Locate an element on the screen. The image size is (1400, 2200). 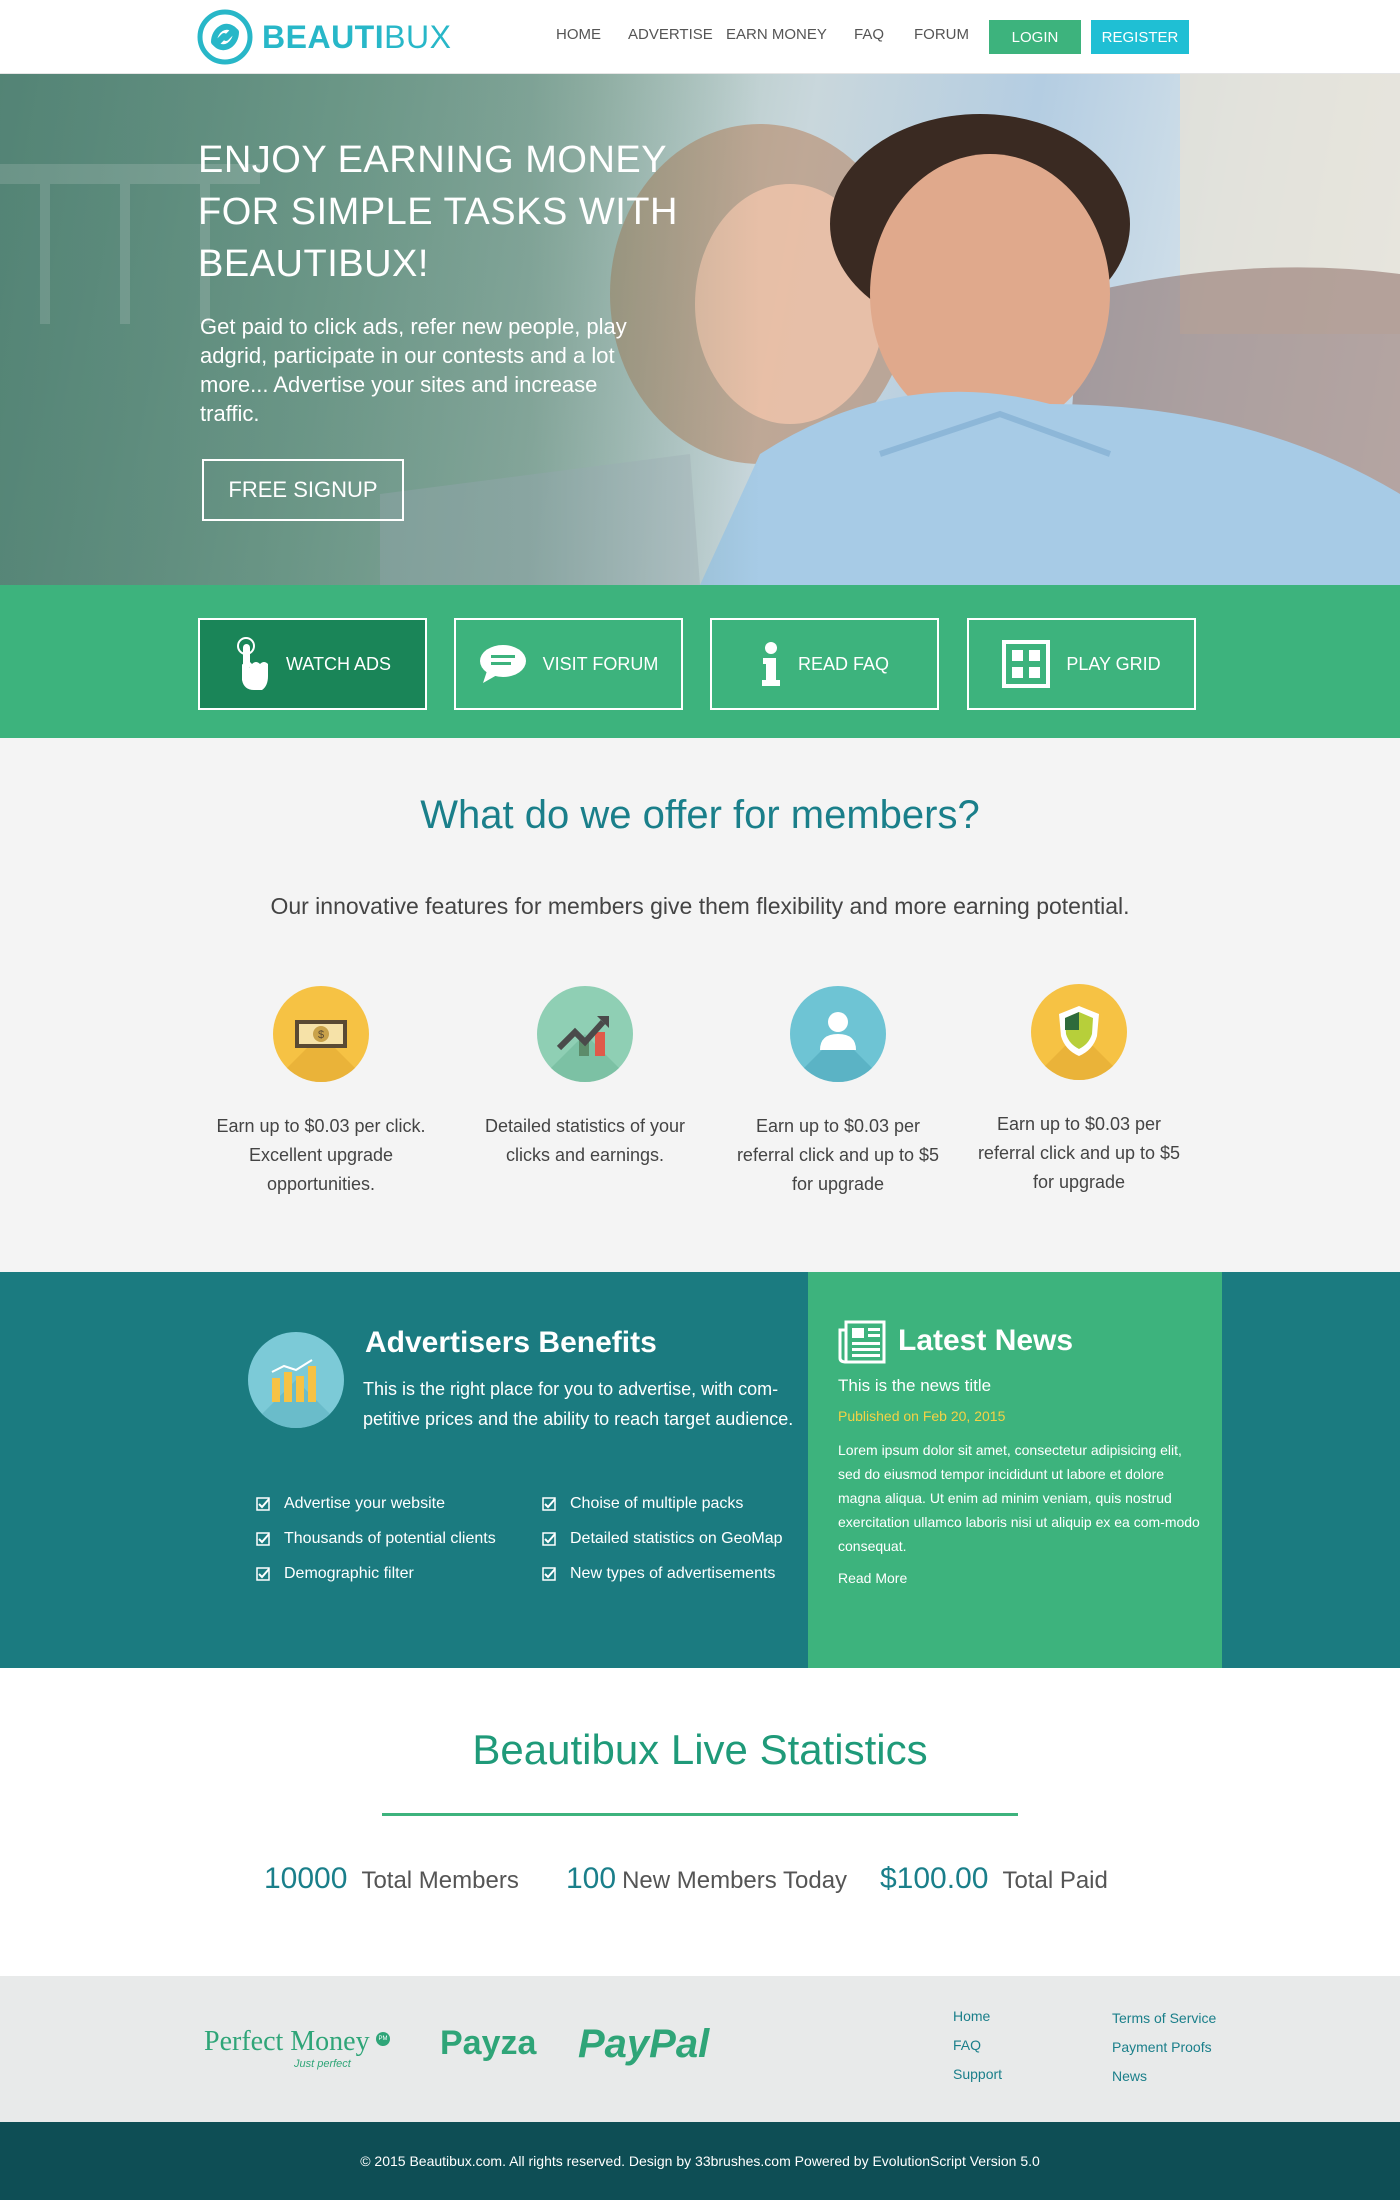
chat-bubble-icon is located at coordinates (503, 664).